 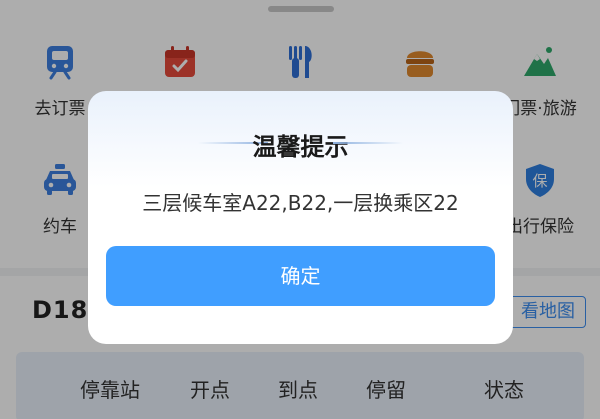 What do you see at coordinates (300, 203) in the screenshot?
I see `dialog-message: 三层候车室A22,B22,一层换乘区22` at bounding box center [300, 203].